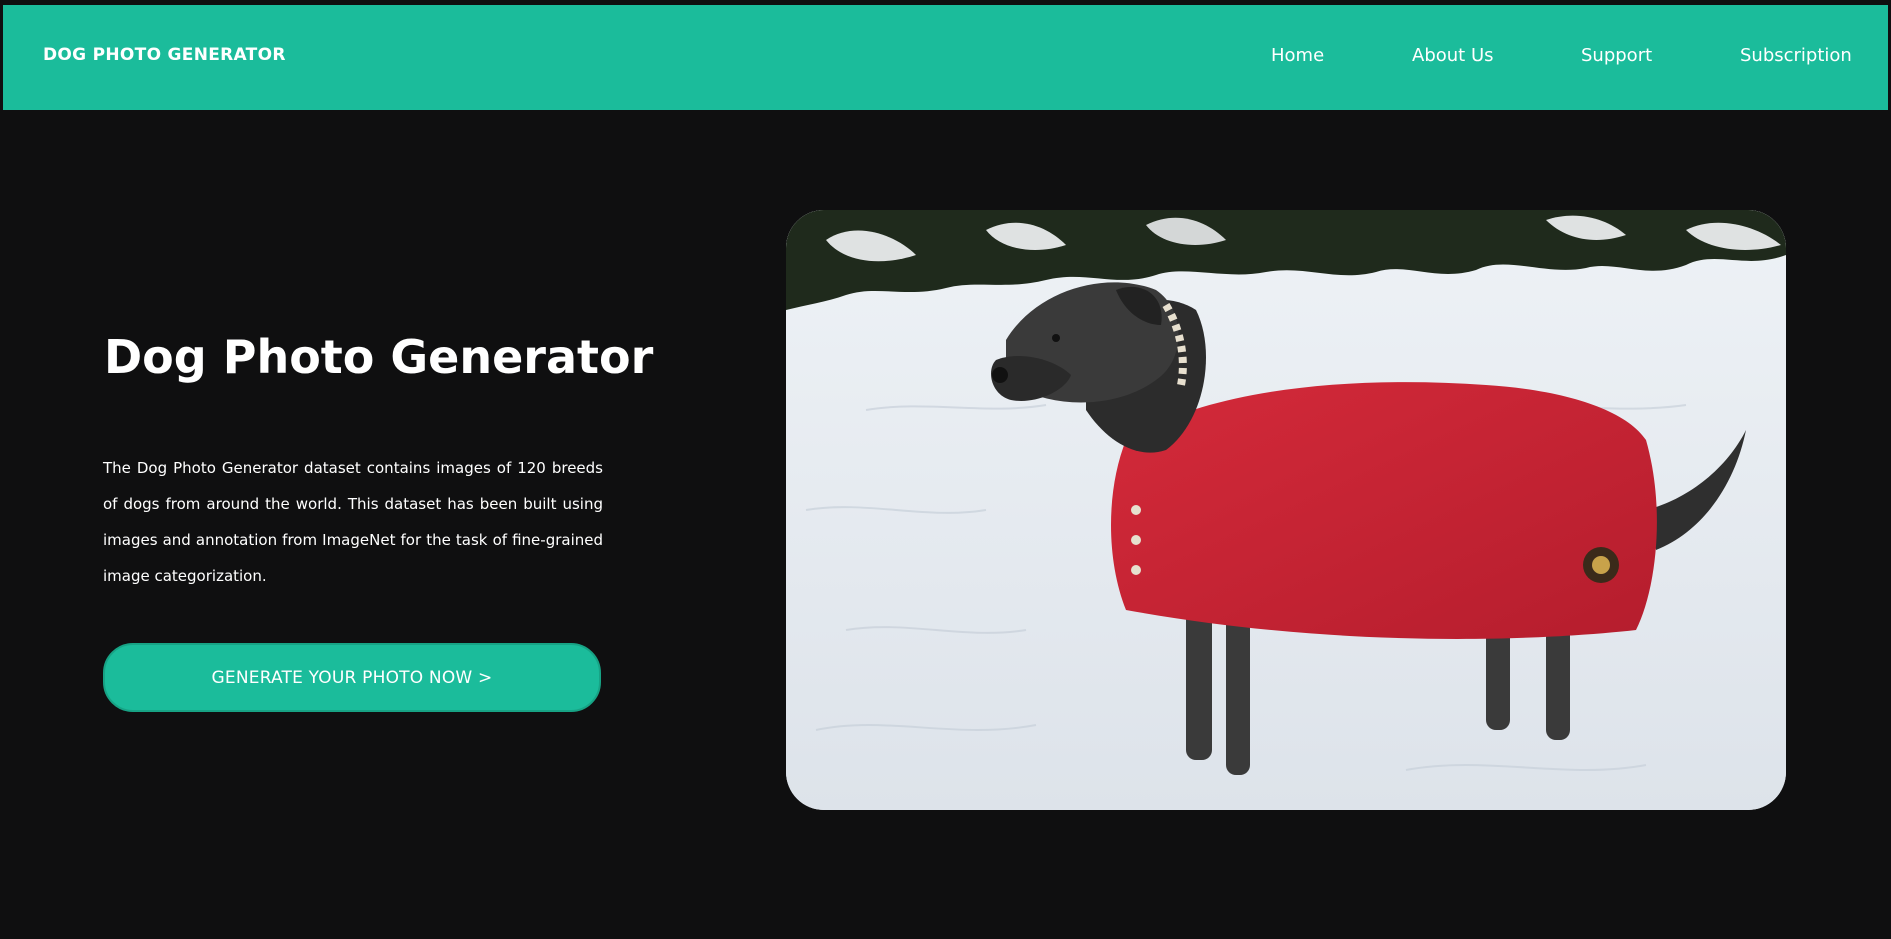 The image size is (1891, 939). I want to click on nav-link-support: Support, so click(1616, 55).